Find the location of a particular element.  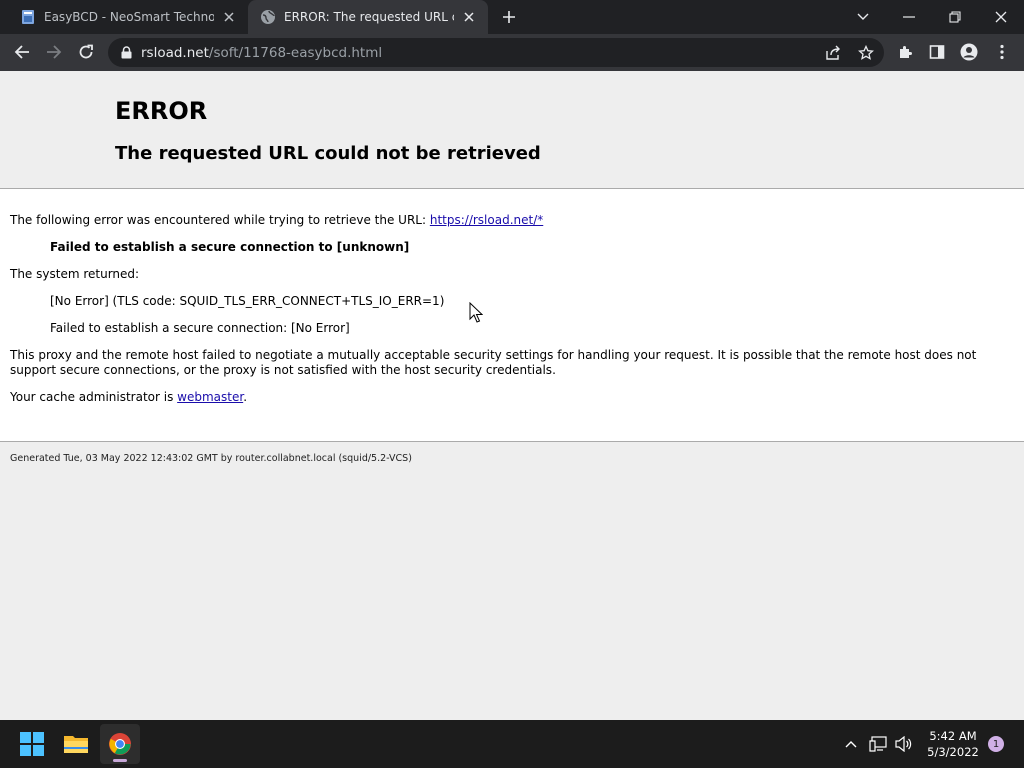

bookmark-button is located at coordinates (866, 53).